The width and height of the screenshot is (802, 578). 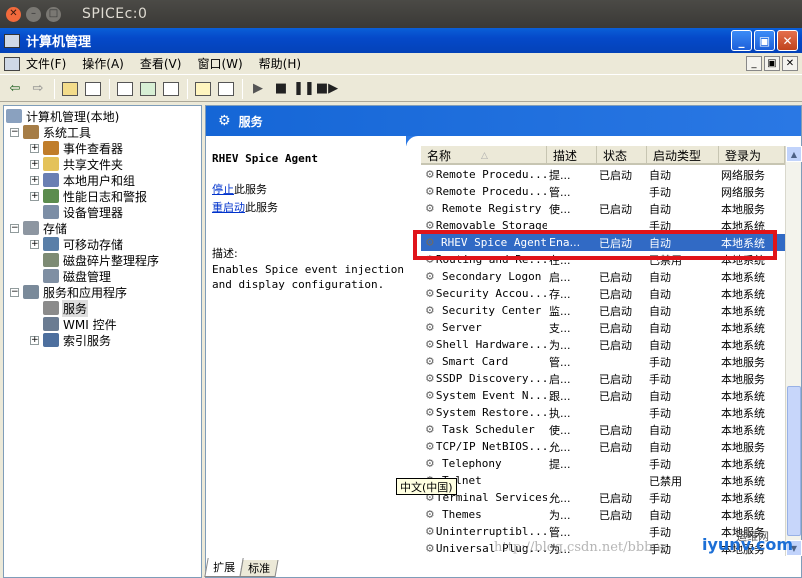 What do you see at coordinates (603, 361) in the screenshot?
I see `service-row: ⚙ Smart Card 管... 手动 本地服务` at bounding box center [603, 361].